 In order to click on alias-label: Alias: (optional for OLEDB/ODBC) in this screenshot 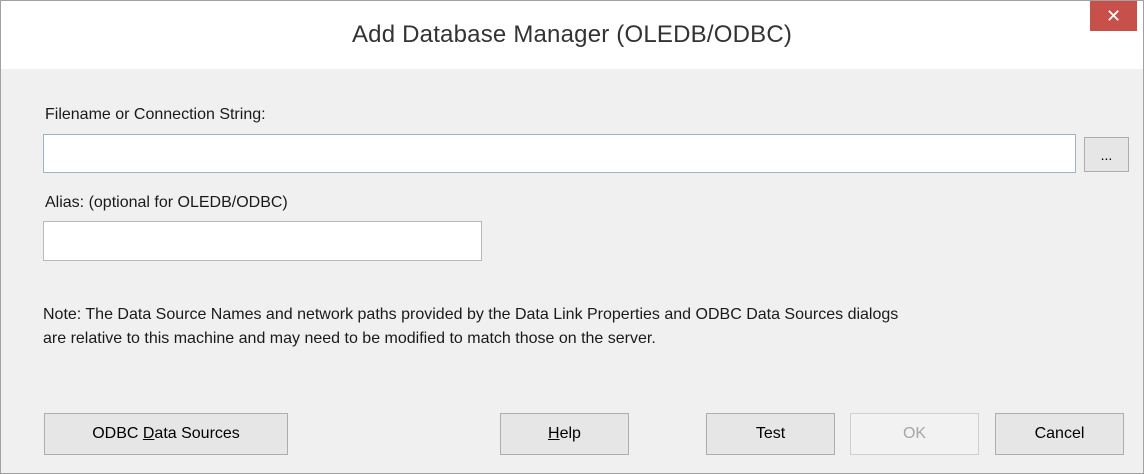, I will do `click(166, 202)`.